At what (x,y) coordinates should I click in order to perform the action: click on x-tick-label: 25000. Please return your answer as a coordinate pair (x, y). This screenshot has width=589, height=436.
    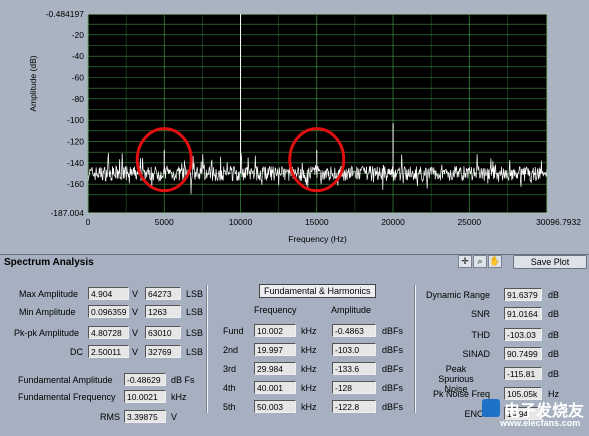
    Looking at the image, I should click on (469, 222).